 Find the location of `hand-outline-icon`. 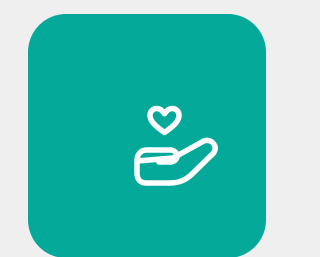

hand-outline-icon is located at coordinates (176, 161).